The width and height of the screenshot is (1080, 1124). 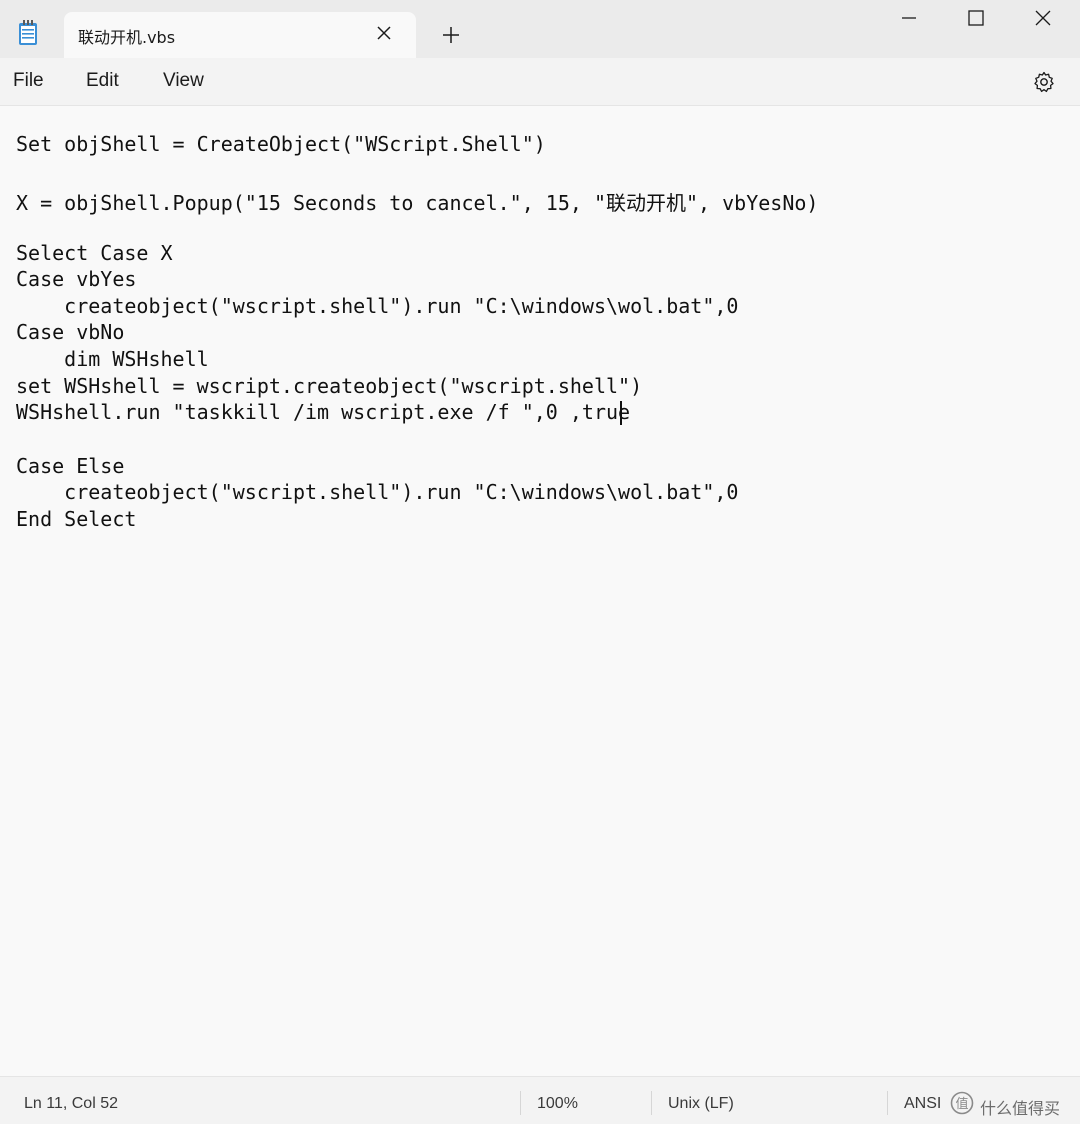 What do you see at coordinates (451, 35) in the screenshot?
I see `plus-icon` at bounding box center [451, 35].